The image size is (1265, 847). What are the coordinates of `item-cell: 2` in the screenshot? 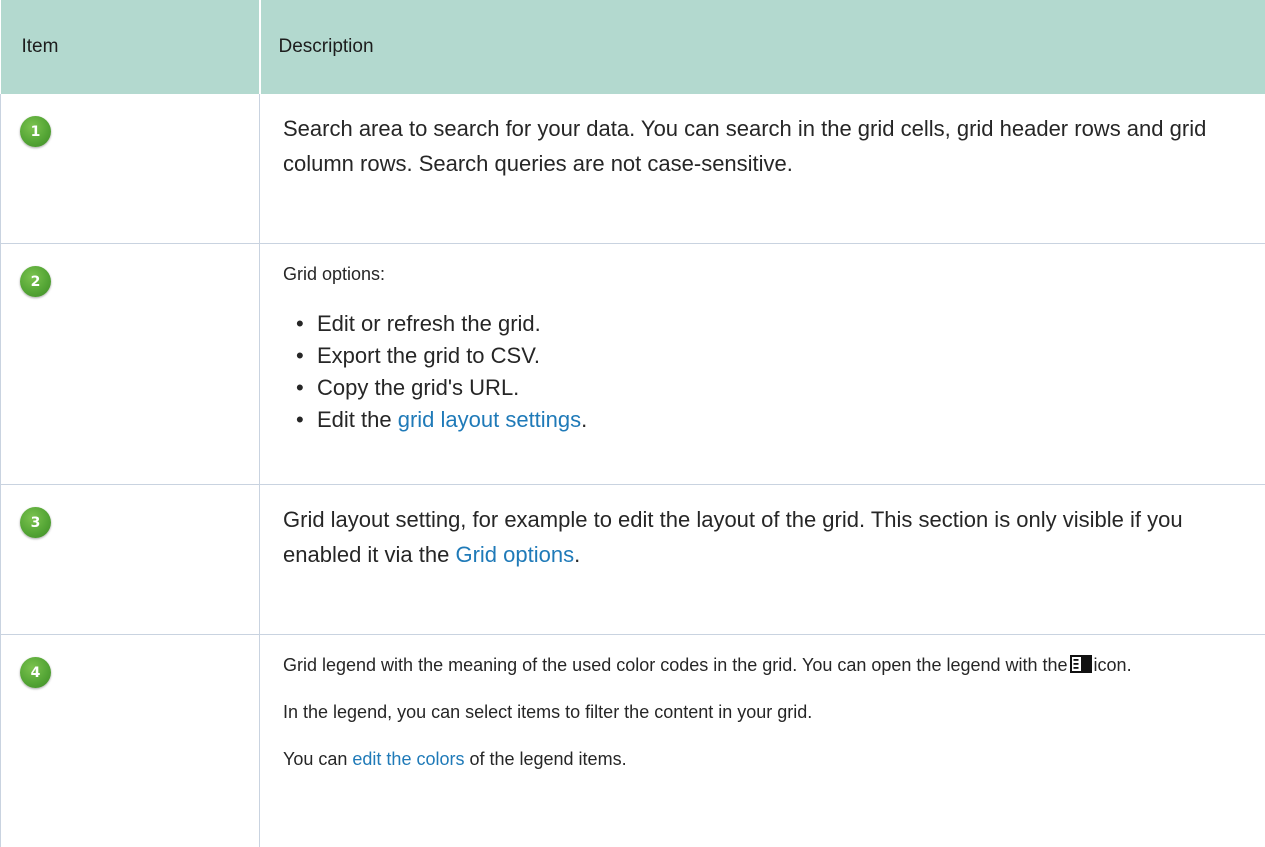 It's located at (130, 364).